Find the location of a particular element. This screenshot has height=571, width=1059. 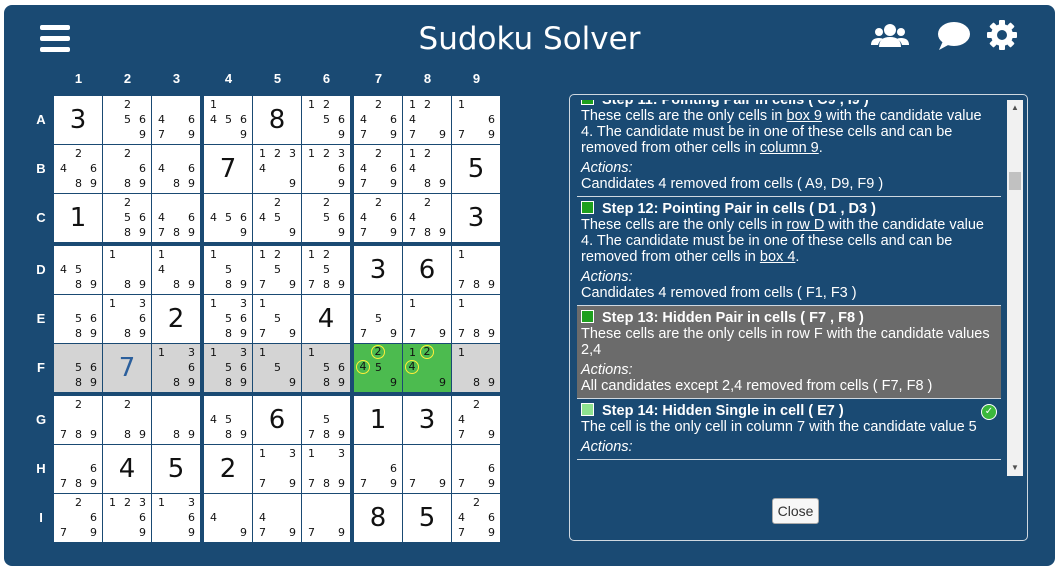

cell-I9: 24 6 7 9 is located at coordinates (476, 518).